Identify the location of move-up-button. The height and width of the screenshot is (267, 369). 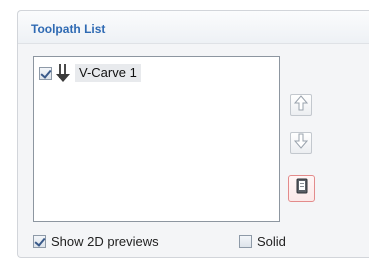
(301, 105).